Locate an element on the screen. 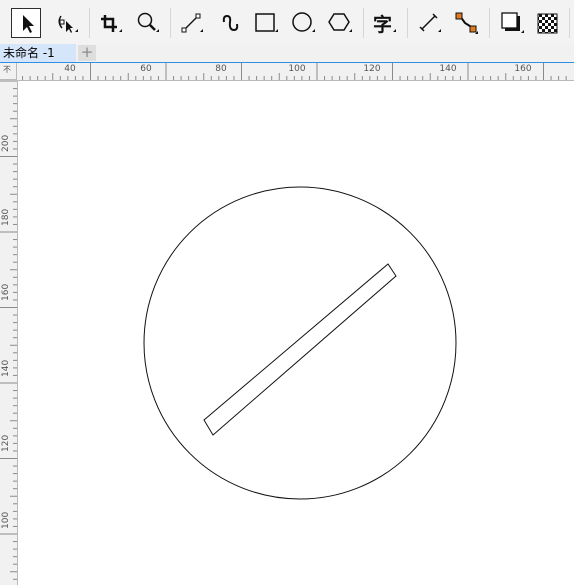 The height and width of the screenshot is (585, 574). crop-icon is located at coordinates (111, 23).